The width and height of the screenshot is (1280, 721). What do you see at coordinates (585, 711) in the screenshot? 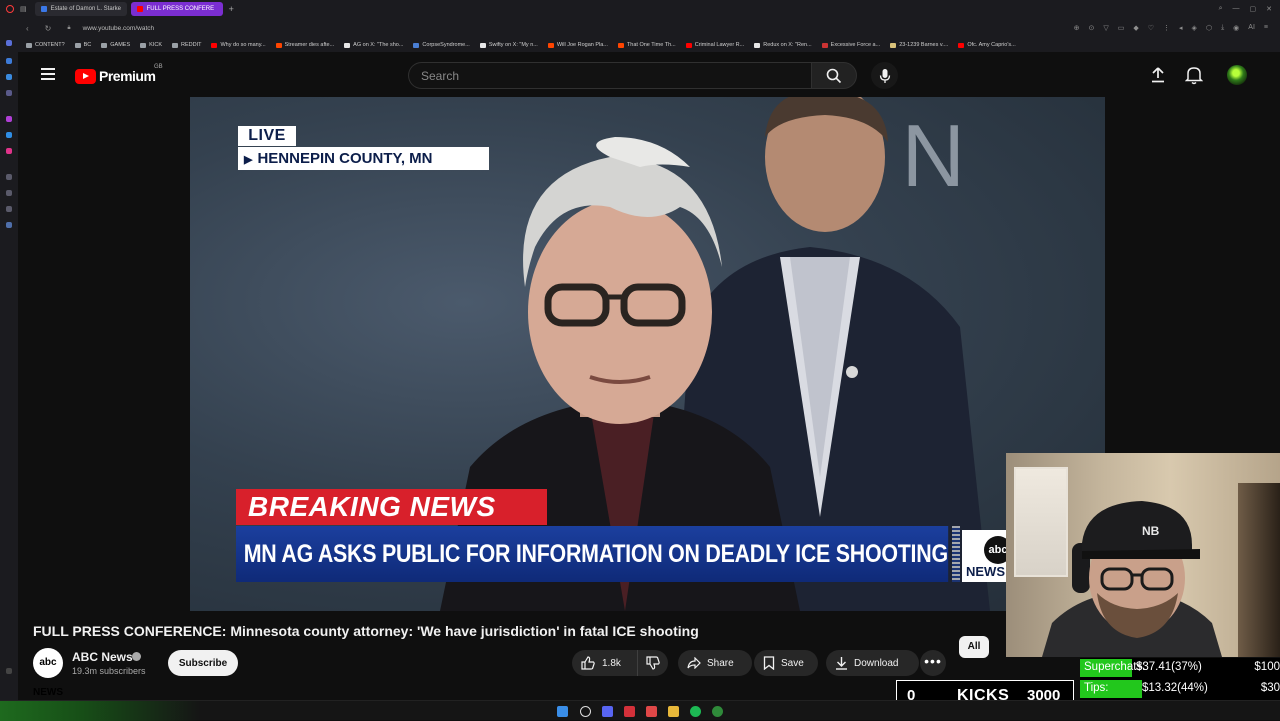
I see `taskbar-search-icon` at bounding box center [585, 711].